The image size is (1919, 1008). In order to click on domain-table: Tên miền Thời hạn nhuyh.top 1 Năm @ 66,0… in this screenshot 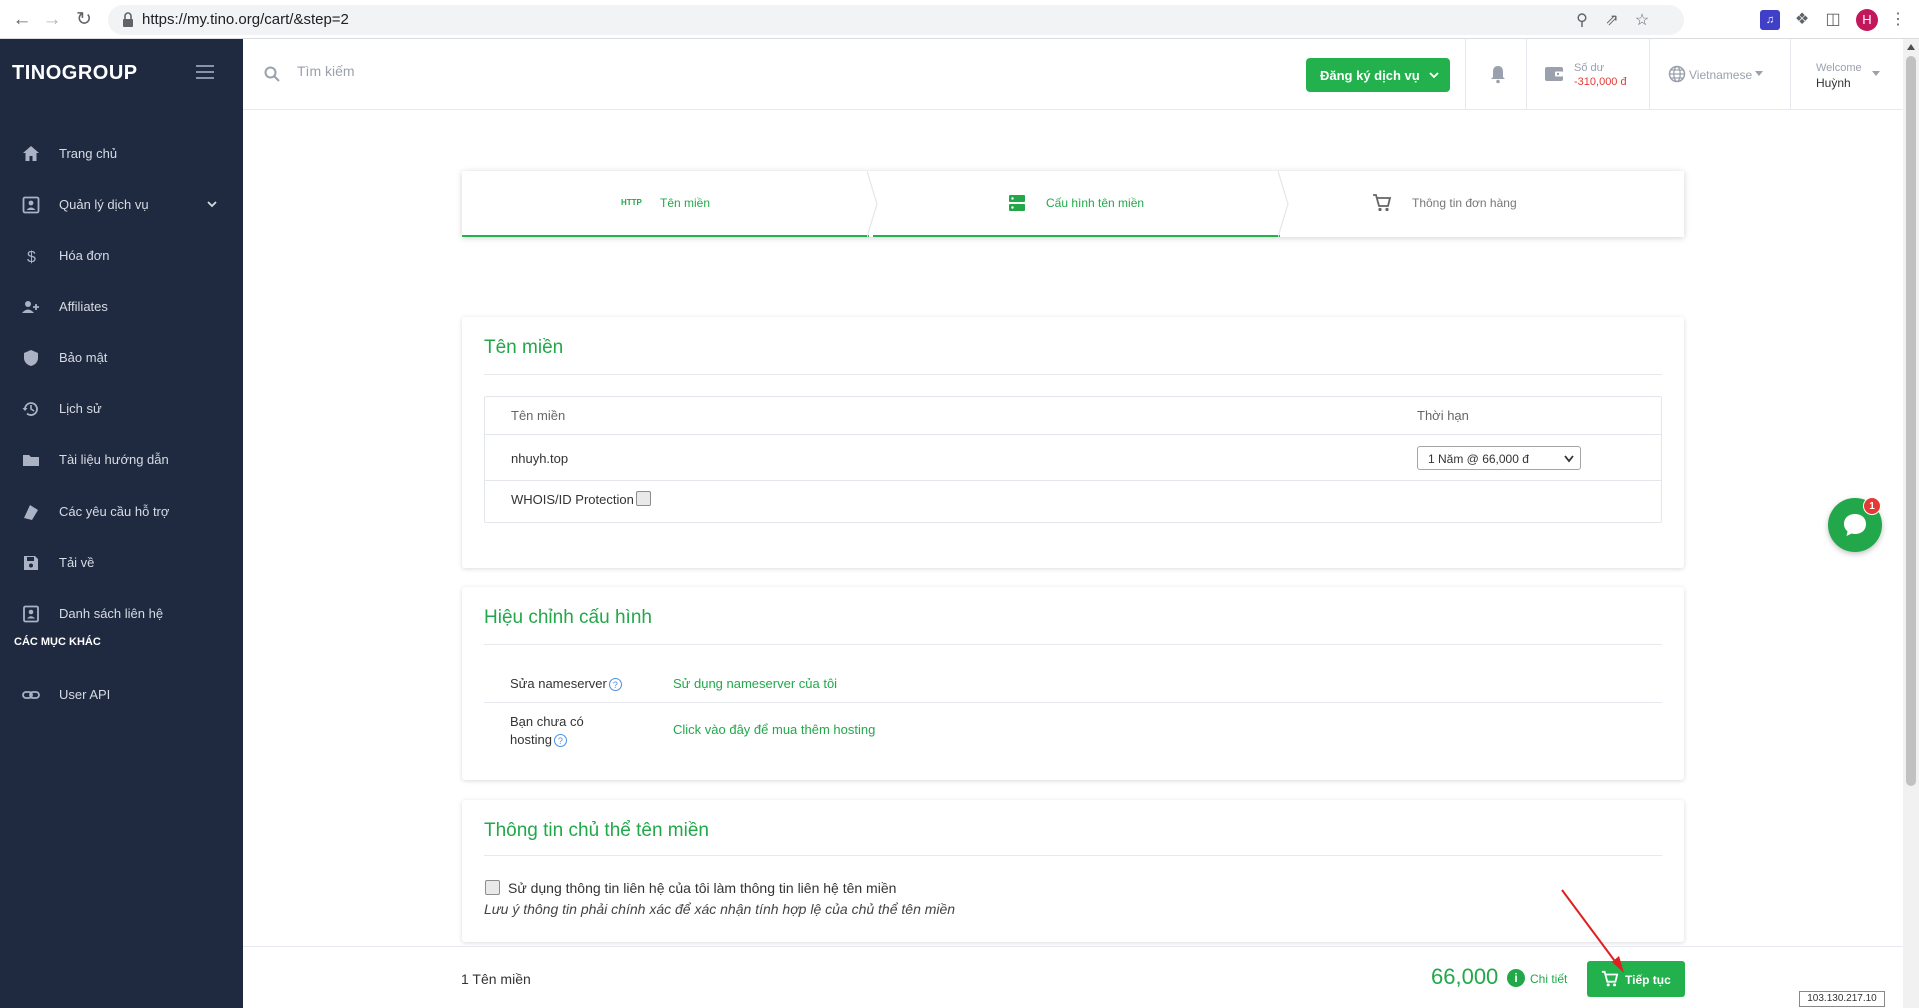, I will do `click(1073, 459)`.